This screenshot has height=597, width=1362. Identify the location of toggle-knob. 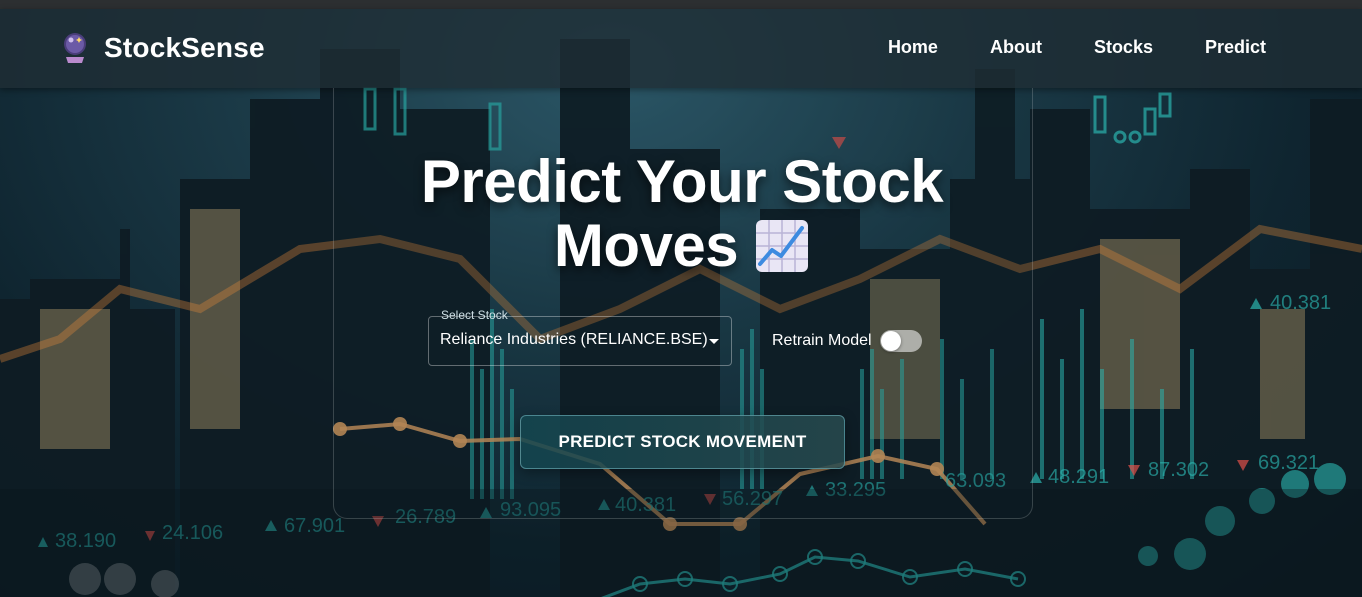
(890, 341).